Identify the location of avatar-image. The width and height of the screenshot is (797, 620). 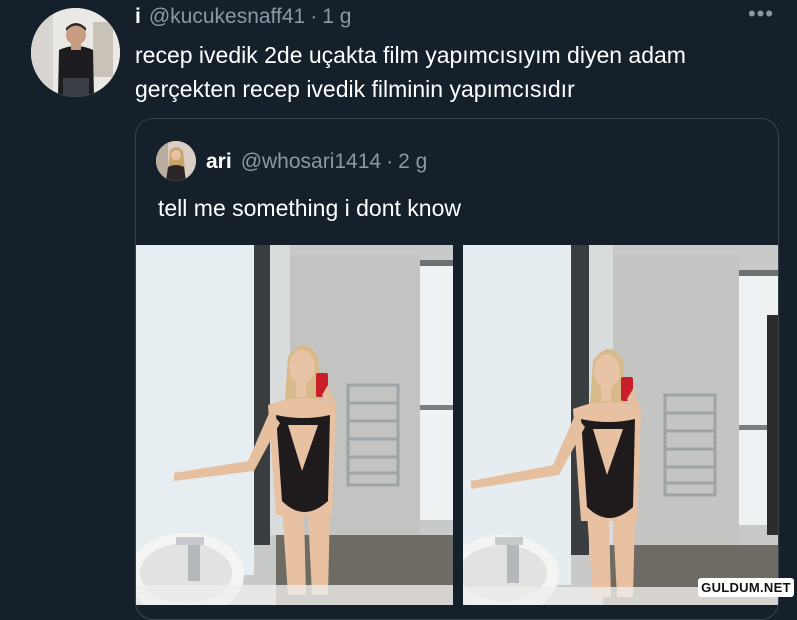
(75, 52).